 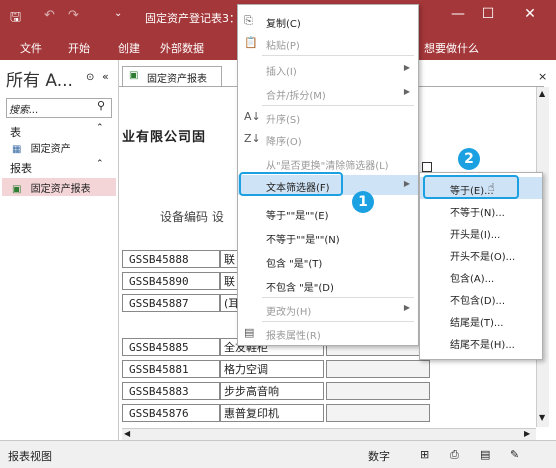 What do you see at coordinates (252, 116) in the screenshot?
I see `sort-asc-icon: A↓` at bounding box center [252, 116].